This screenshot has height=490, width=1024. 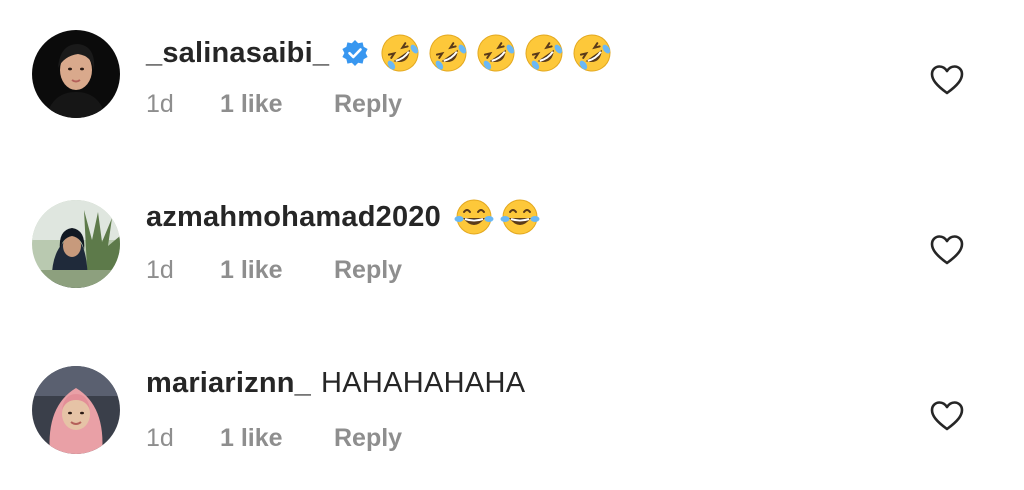 I want to click on username: mariariznn_, so click(x=228, y=383).